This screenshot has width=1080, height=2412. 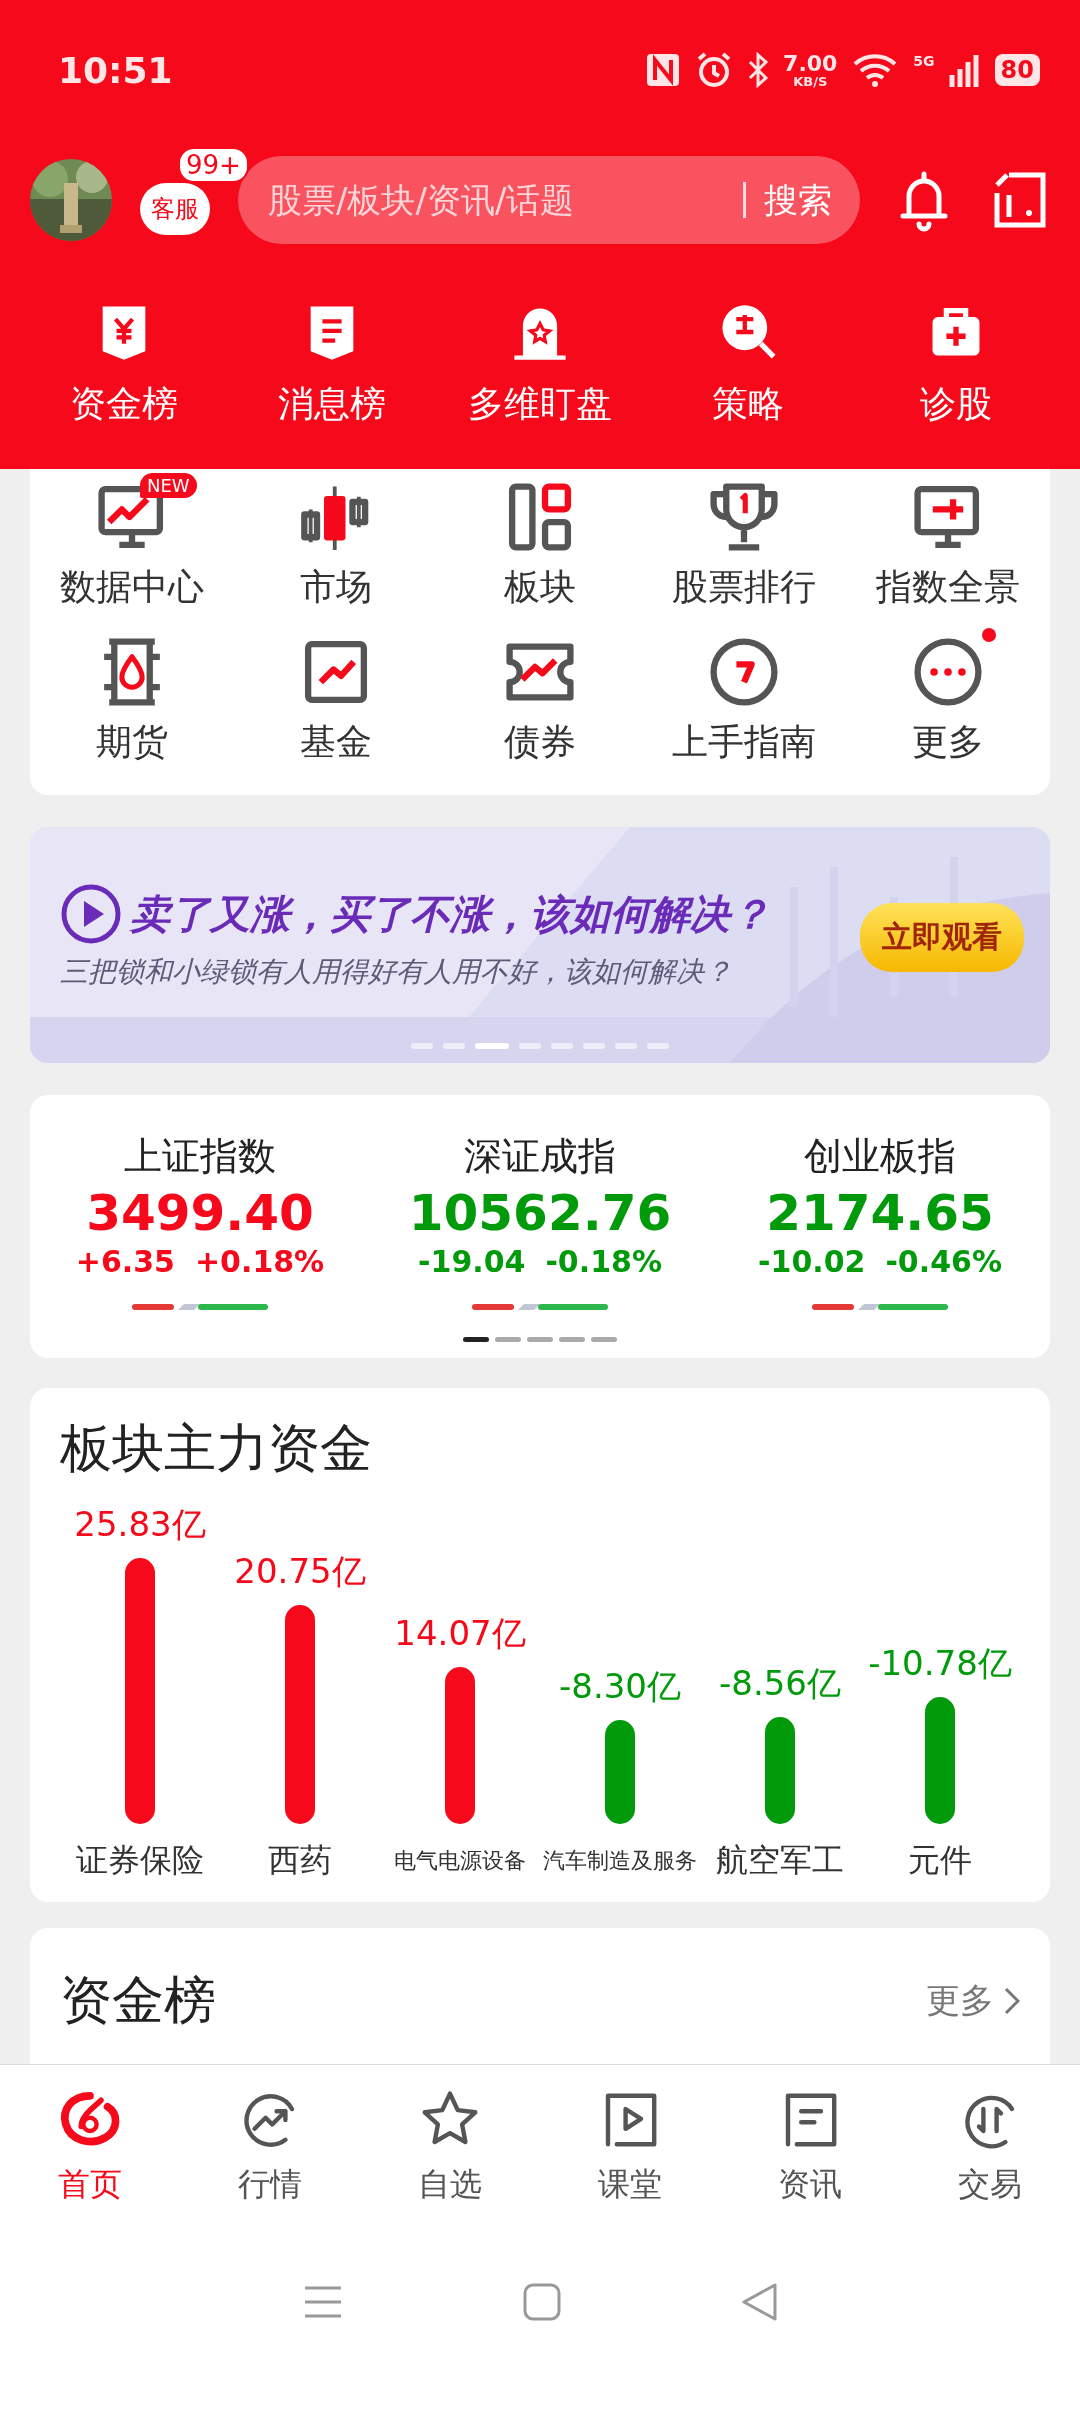 I want to click on quick-link: 策略, so click(x=748, y=364).